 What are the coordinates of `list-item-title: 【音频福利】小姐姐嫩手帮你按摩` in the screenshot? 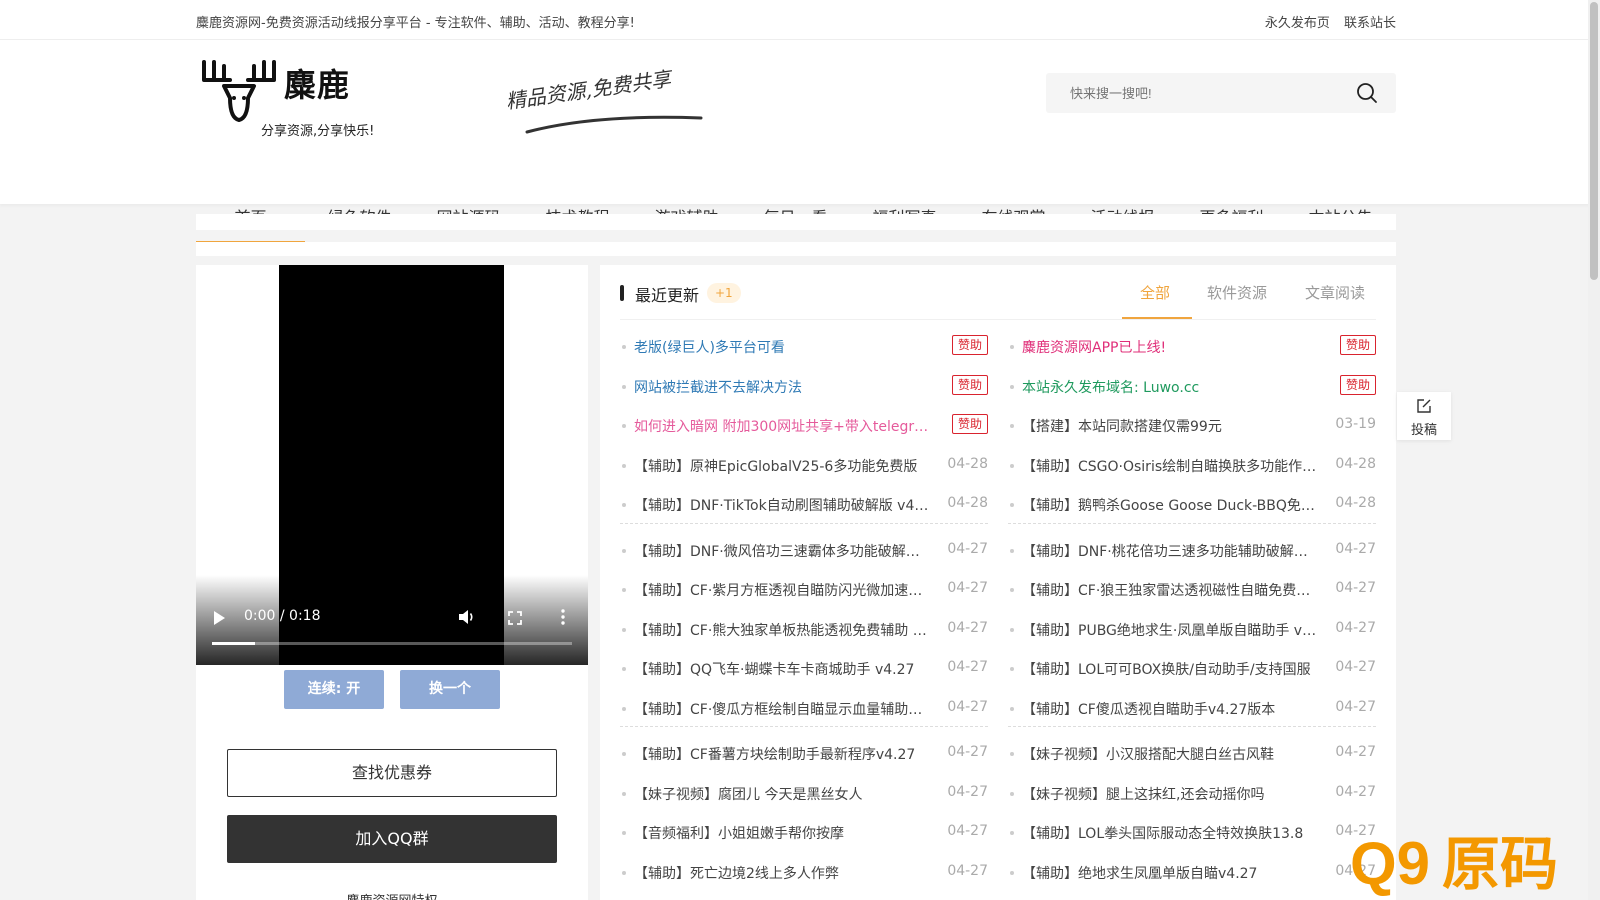 It's located at (781, 833).